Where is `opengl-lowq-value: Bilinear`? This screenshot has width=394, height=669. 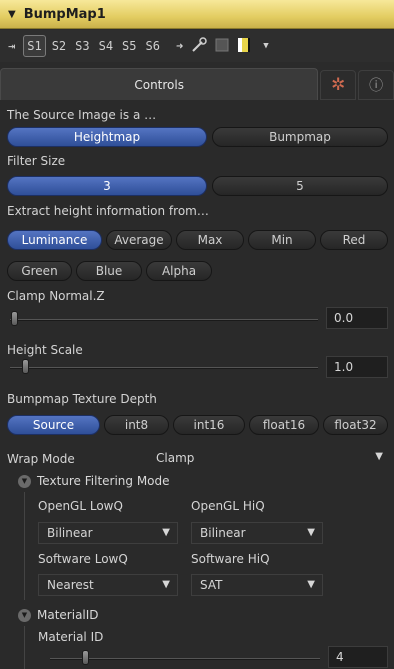 opengl-lowq-value: Bilinear is located at coordinates (70, 533).